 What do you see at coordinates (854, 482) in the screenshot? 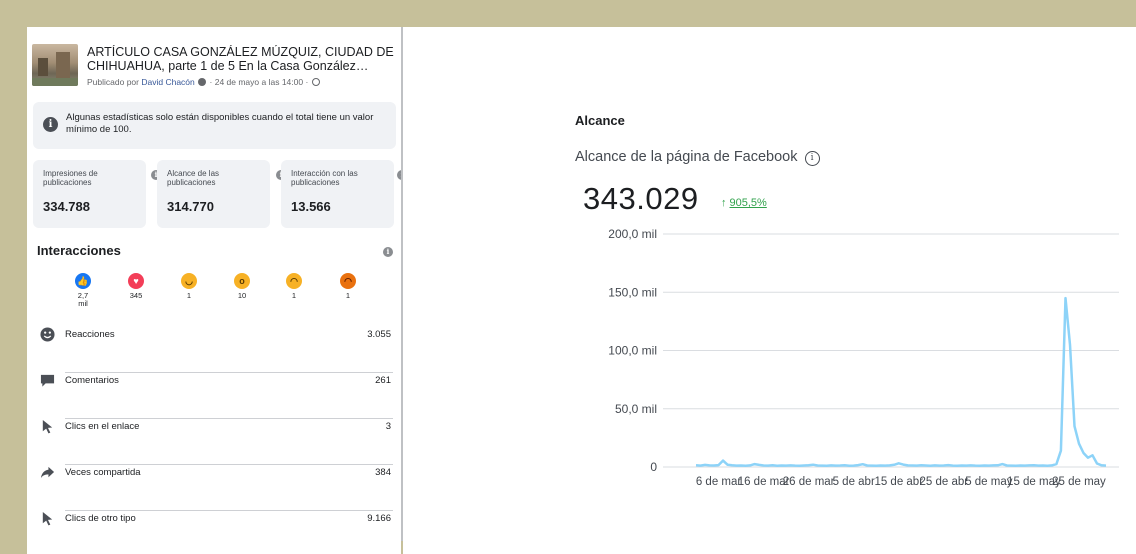
I see `x-tick-label: 5 de abr` at bounding box center [854, 482].